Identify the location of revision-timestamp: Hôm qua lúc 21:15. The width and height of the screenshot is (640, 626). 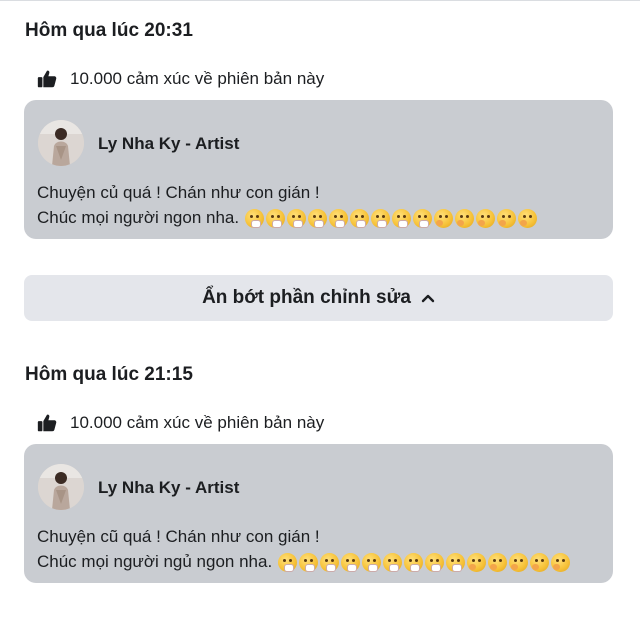
(109, 374).